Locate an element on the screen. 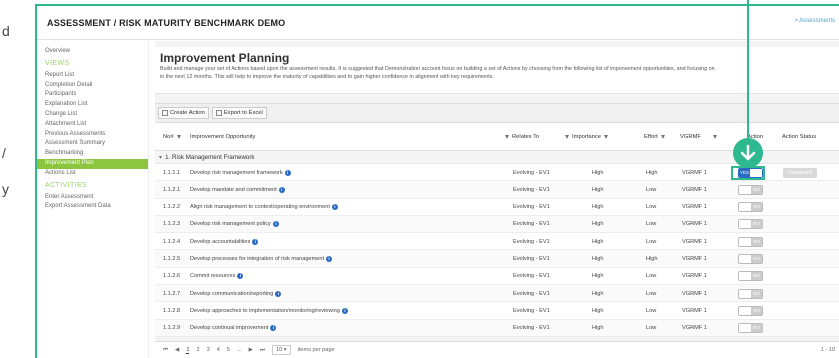 This screenshot has height=358, width=839. export-excel-button: Export to Excel is located at coordinates (239, 113).